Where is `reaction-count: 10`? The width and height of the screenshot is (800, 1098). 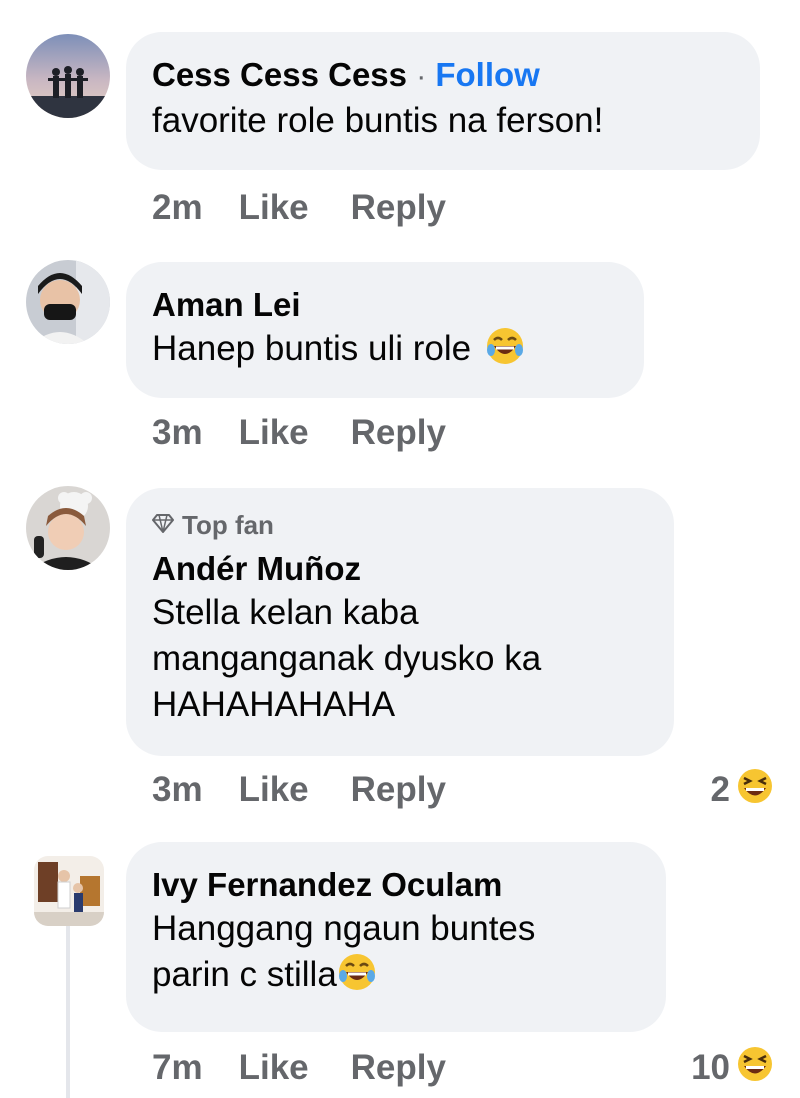 reaction-count: 10 is located at coordinates (710, 1067).